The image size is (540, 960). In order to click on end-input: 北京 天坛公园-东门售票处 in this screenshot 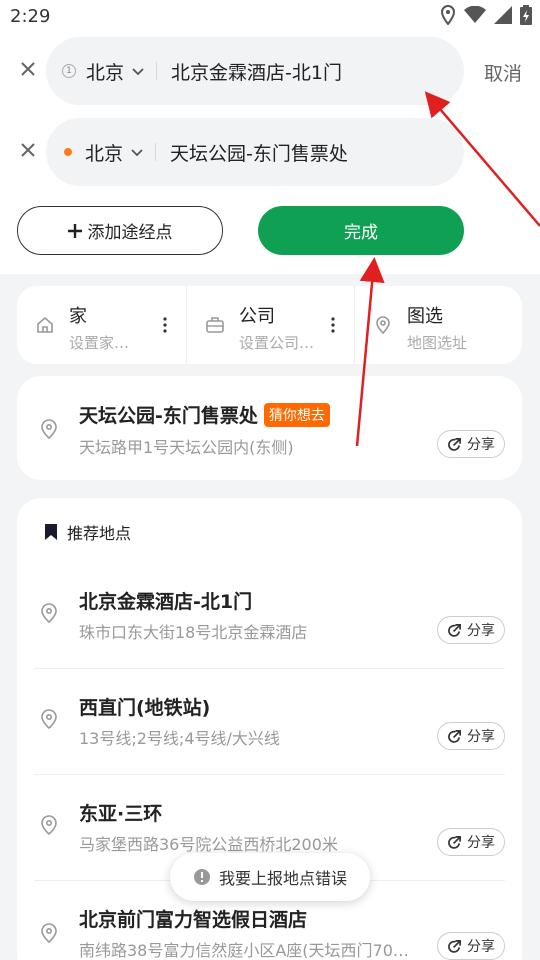, I will do `click(255, 152)`.